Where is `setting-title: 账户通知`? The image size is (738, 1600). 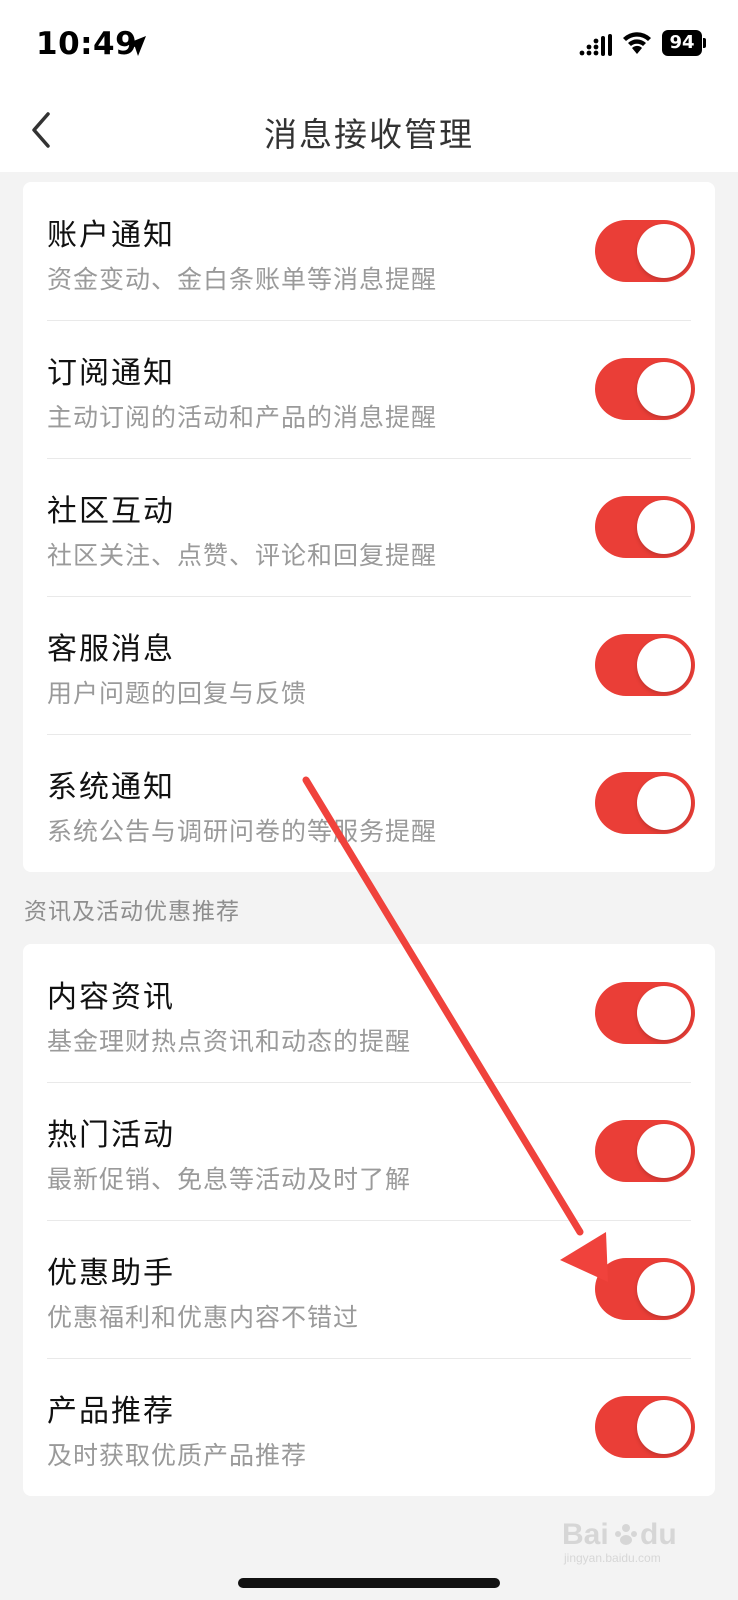 setting-title: 账户通知 is located at coordinates (111, 235).